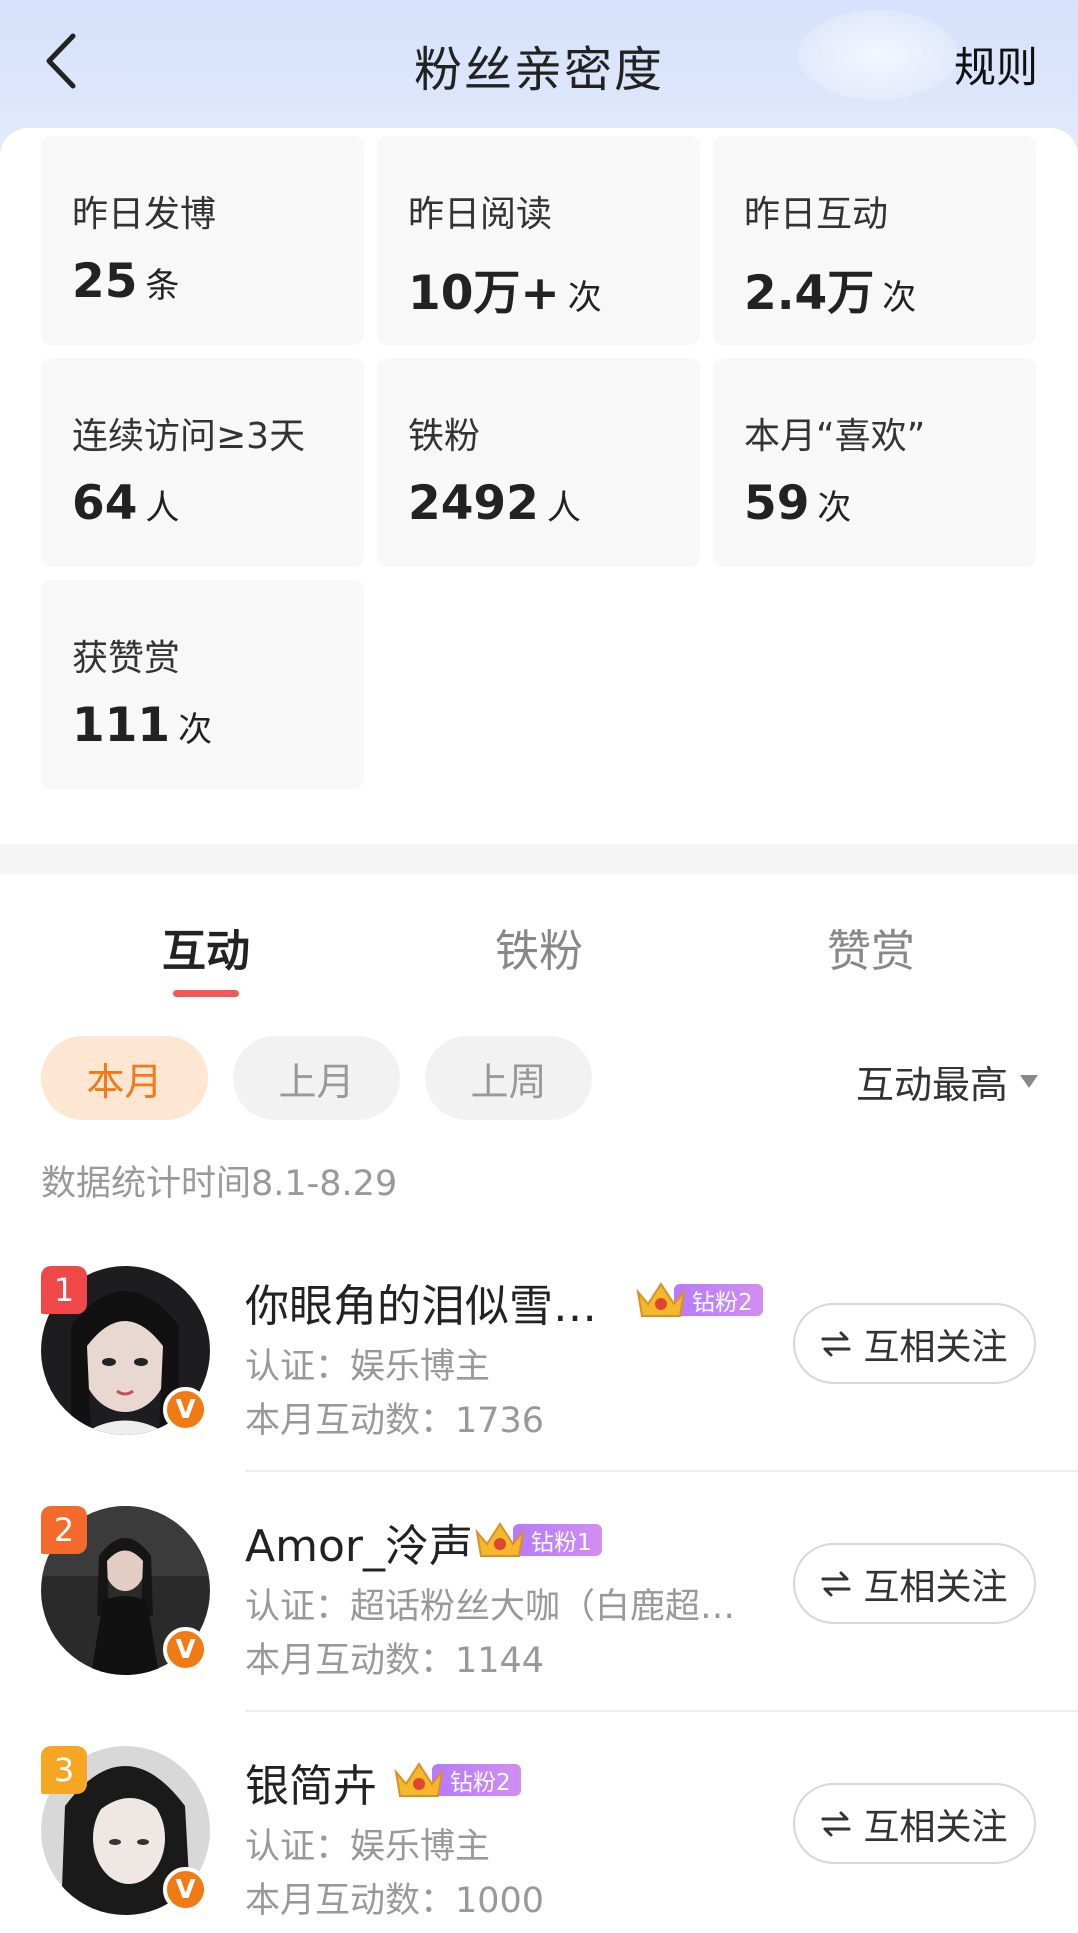  Describe the element at coordinates (316, 1078) in the screenshot. I see `filter-last-month: 上月` at that location.